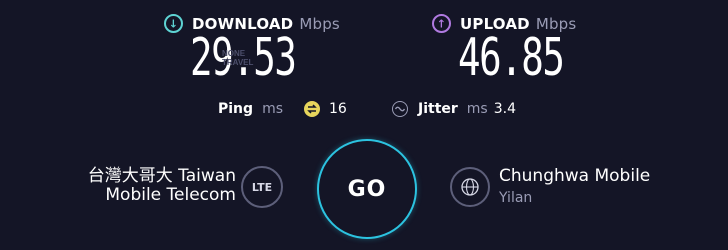  What do you see at coordinates (236, 109) in the screenshot?
I see `ping-label: Ping` at bounding box center [236, 109].